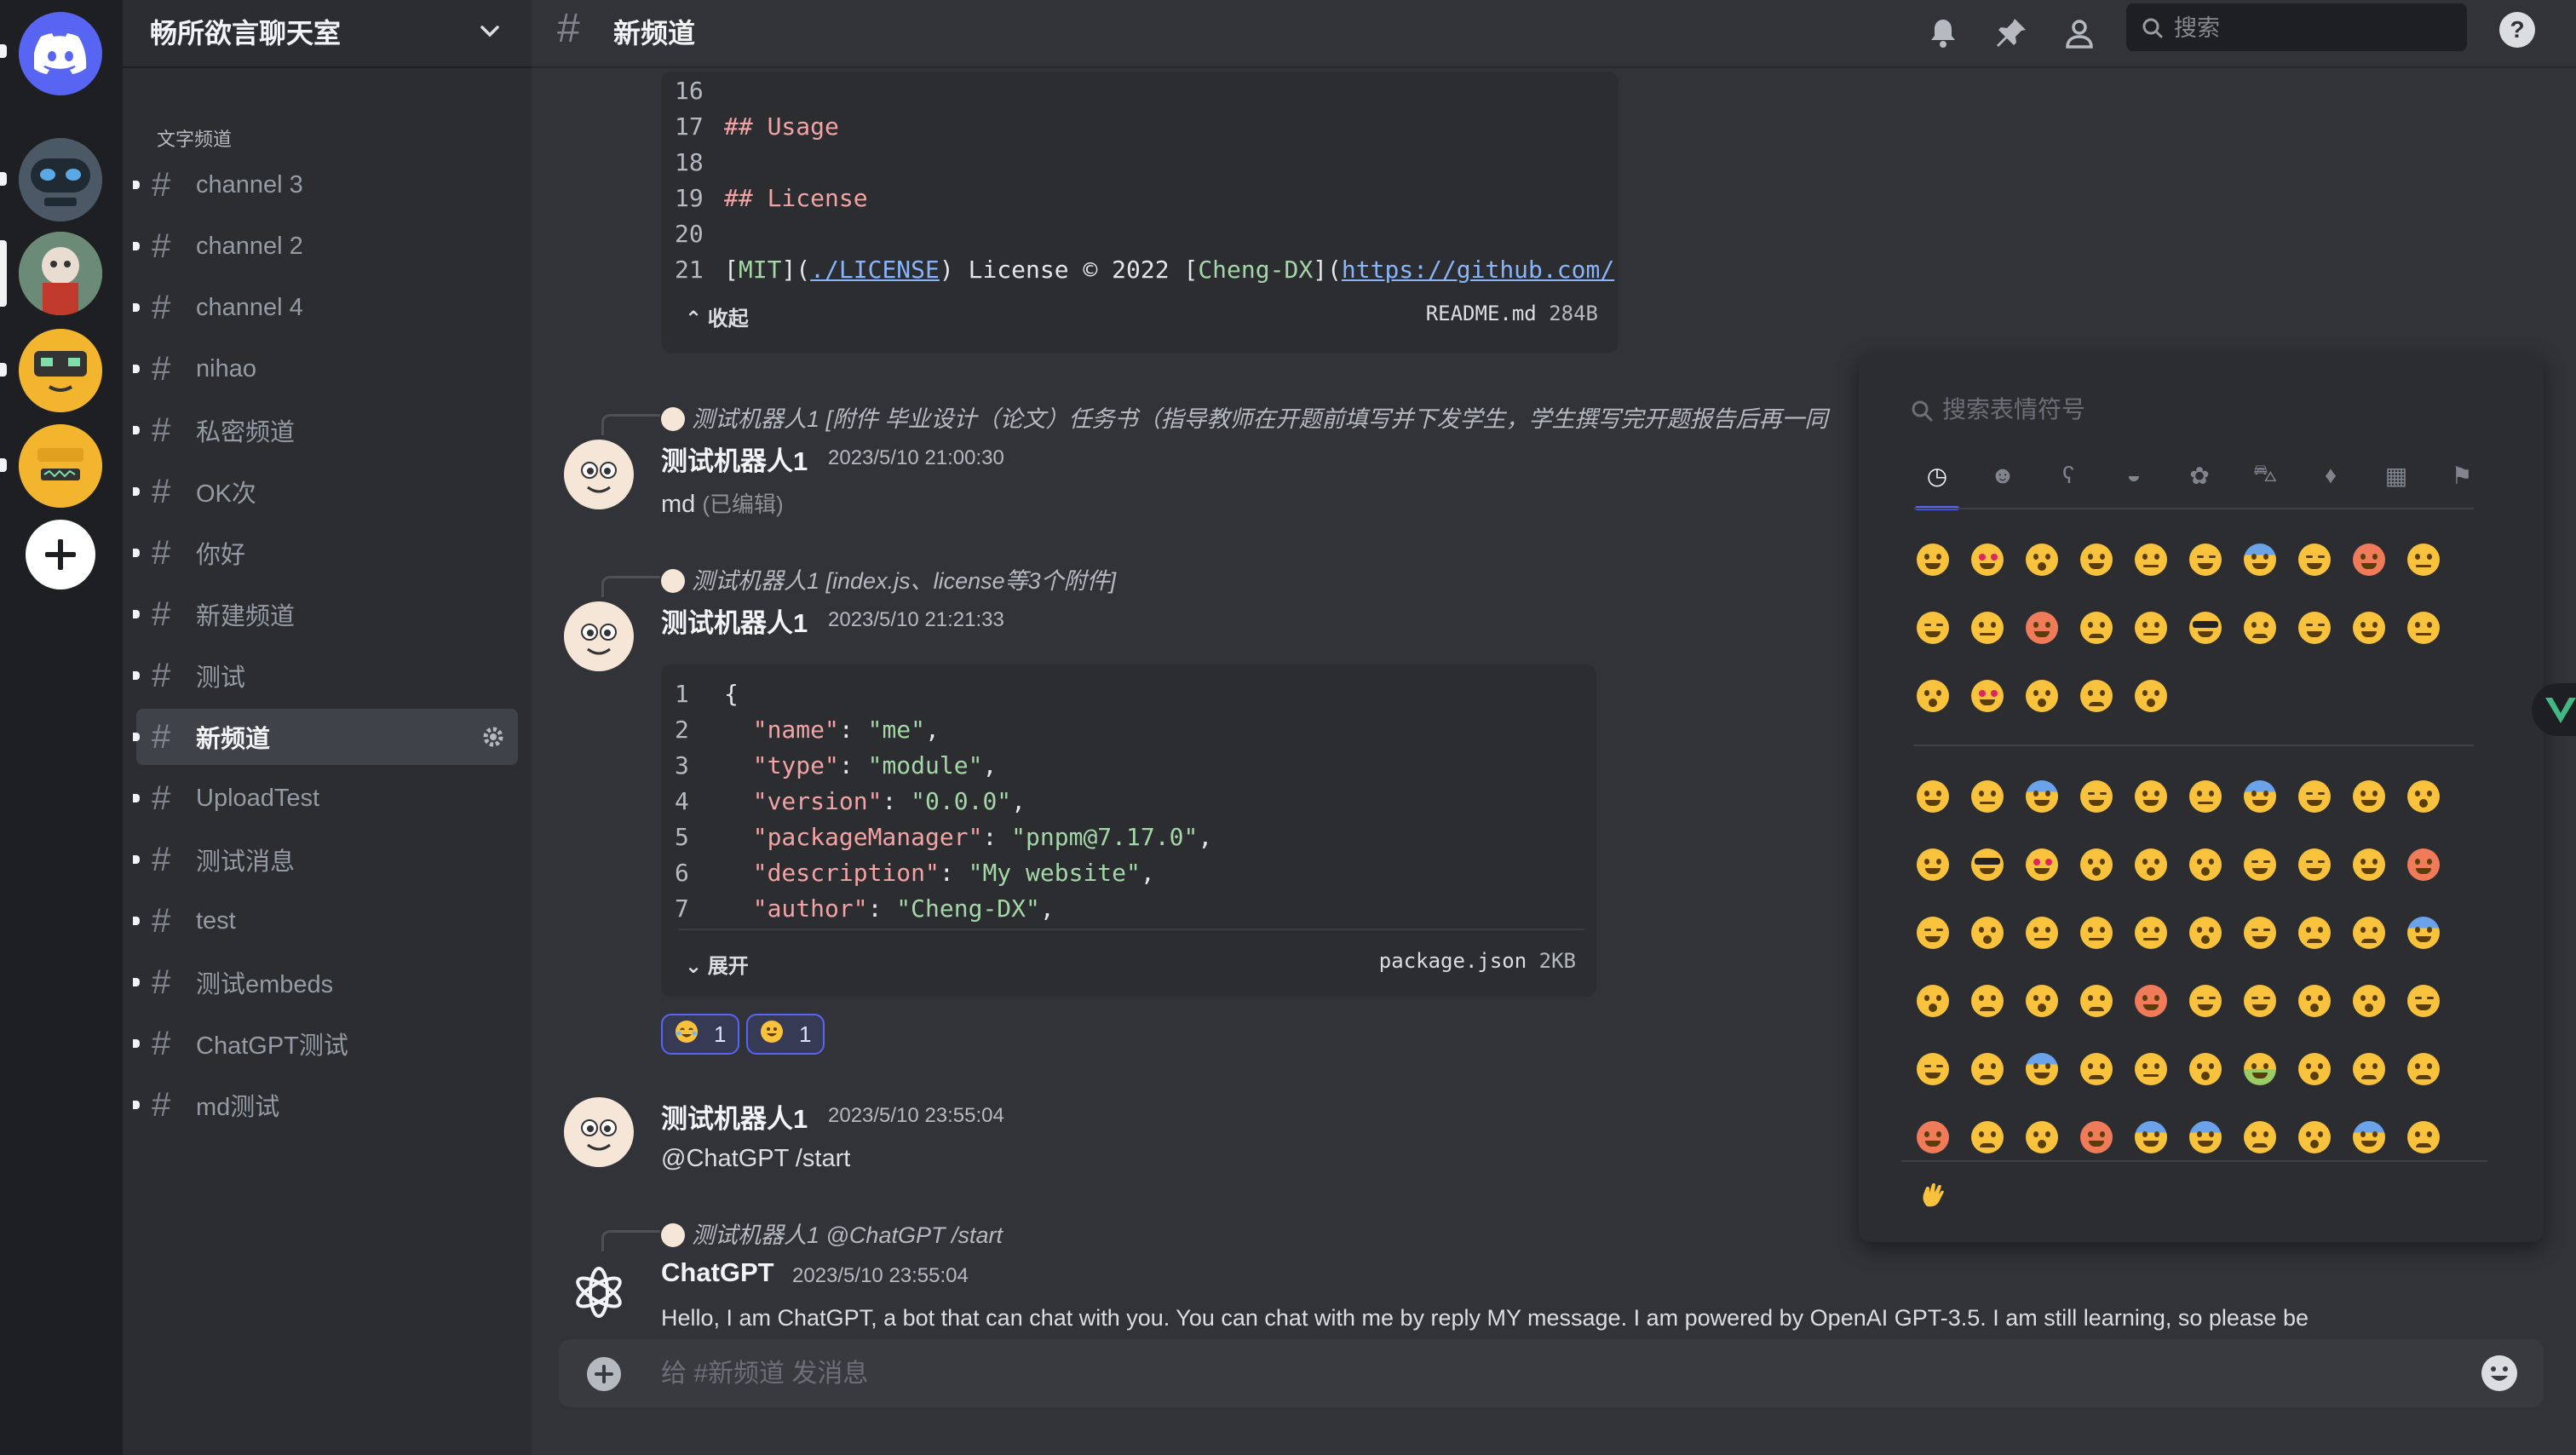 This screenshot has width=2576, height=1455. Describe the element at coordinates (700, 1034) in the screenshot. I see `reaction-joy: 1` at that location.